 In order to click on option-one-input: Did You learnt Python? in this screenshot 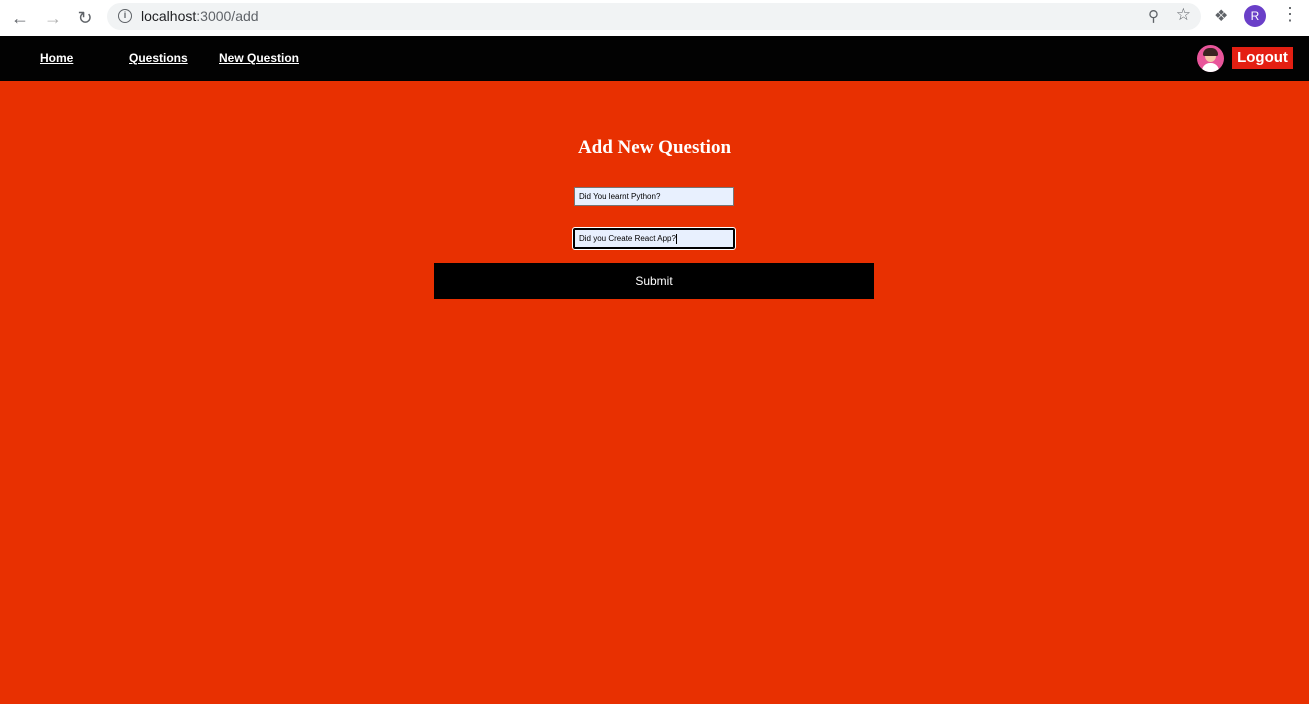, I will do `click(654, 196)`.